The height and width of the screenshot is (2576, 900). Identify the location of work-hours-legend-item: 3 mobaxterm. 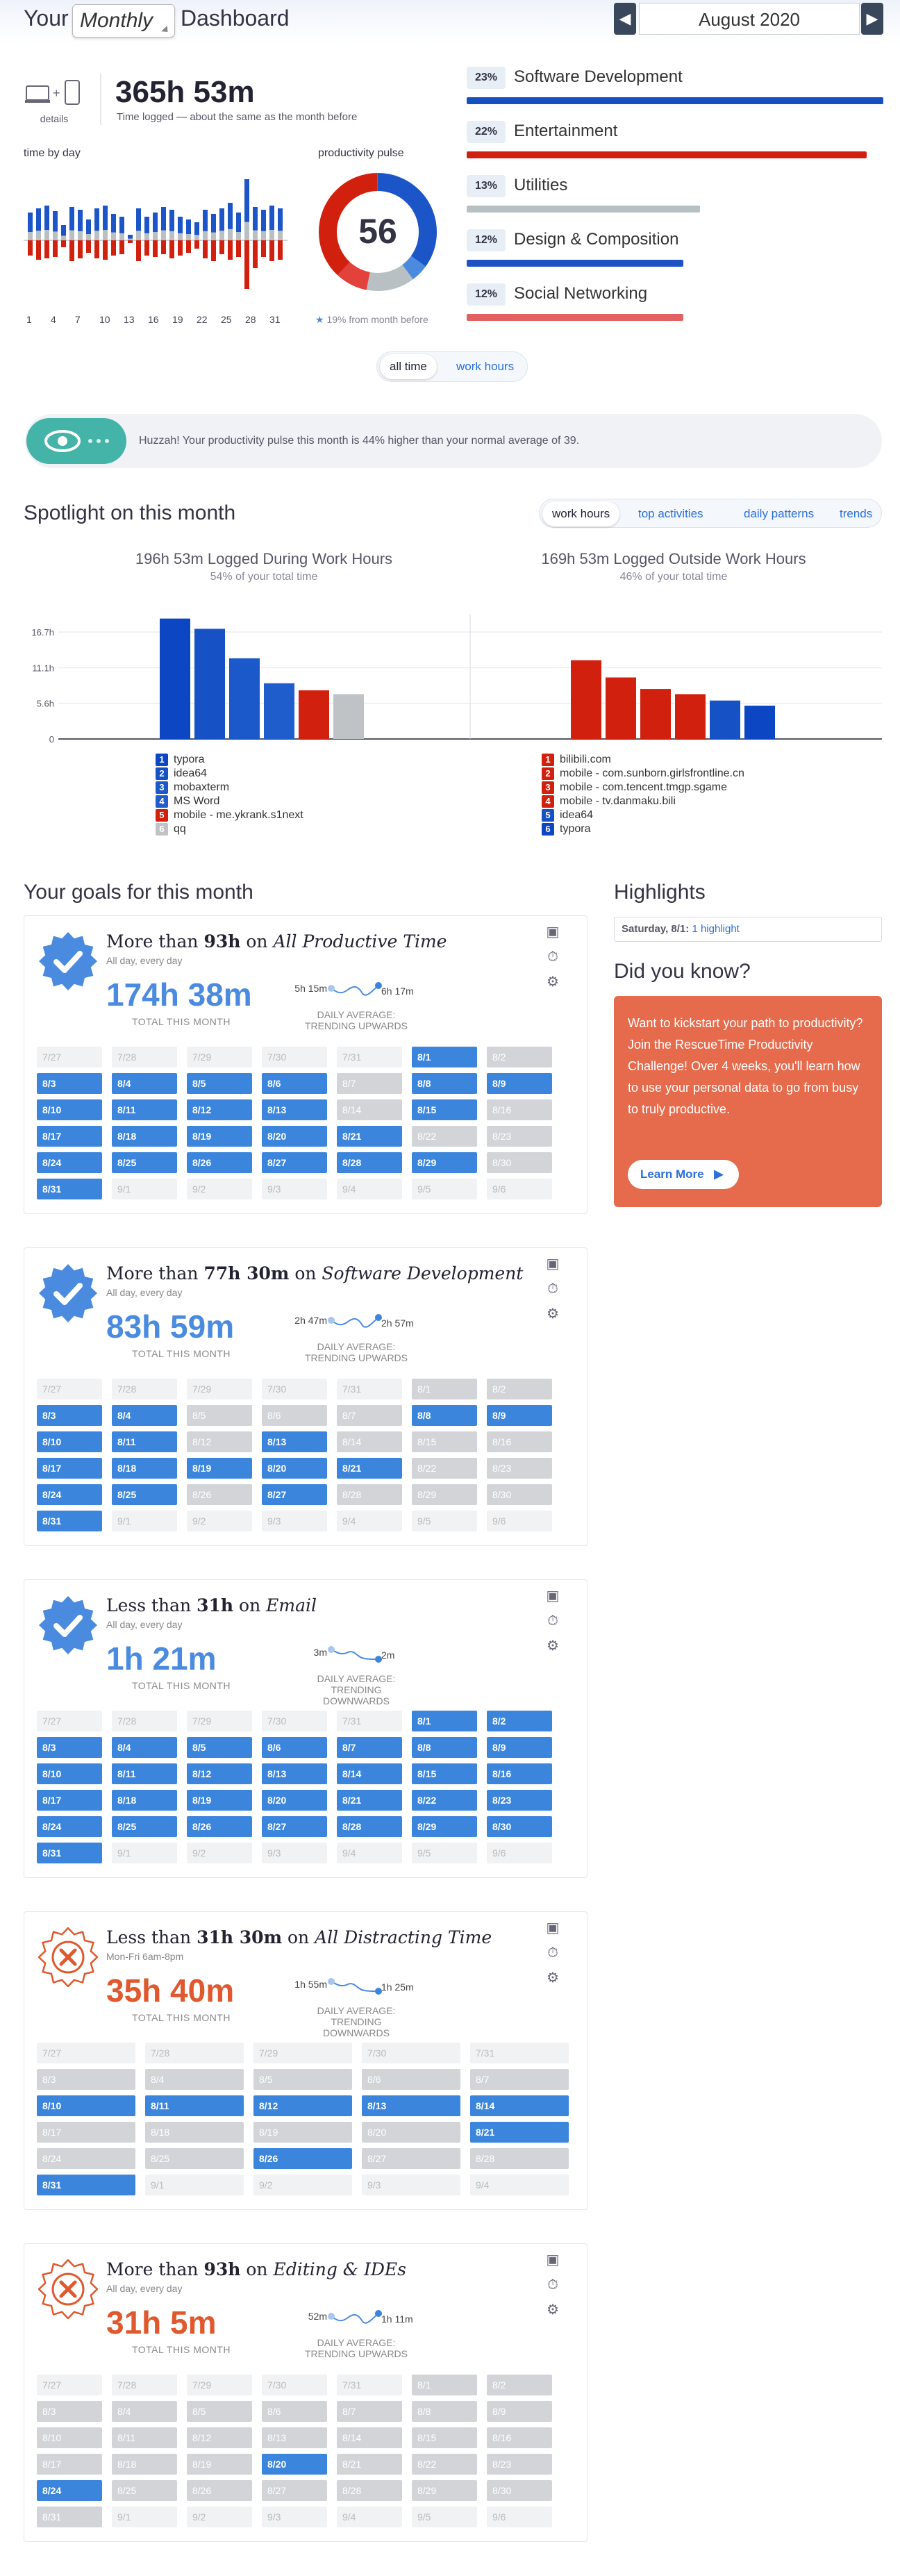
(192, 788).